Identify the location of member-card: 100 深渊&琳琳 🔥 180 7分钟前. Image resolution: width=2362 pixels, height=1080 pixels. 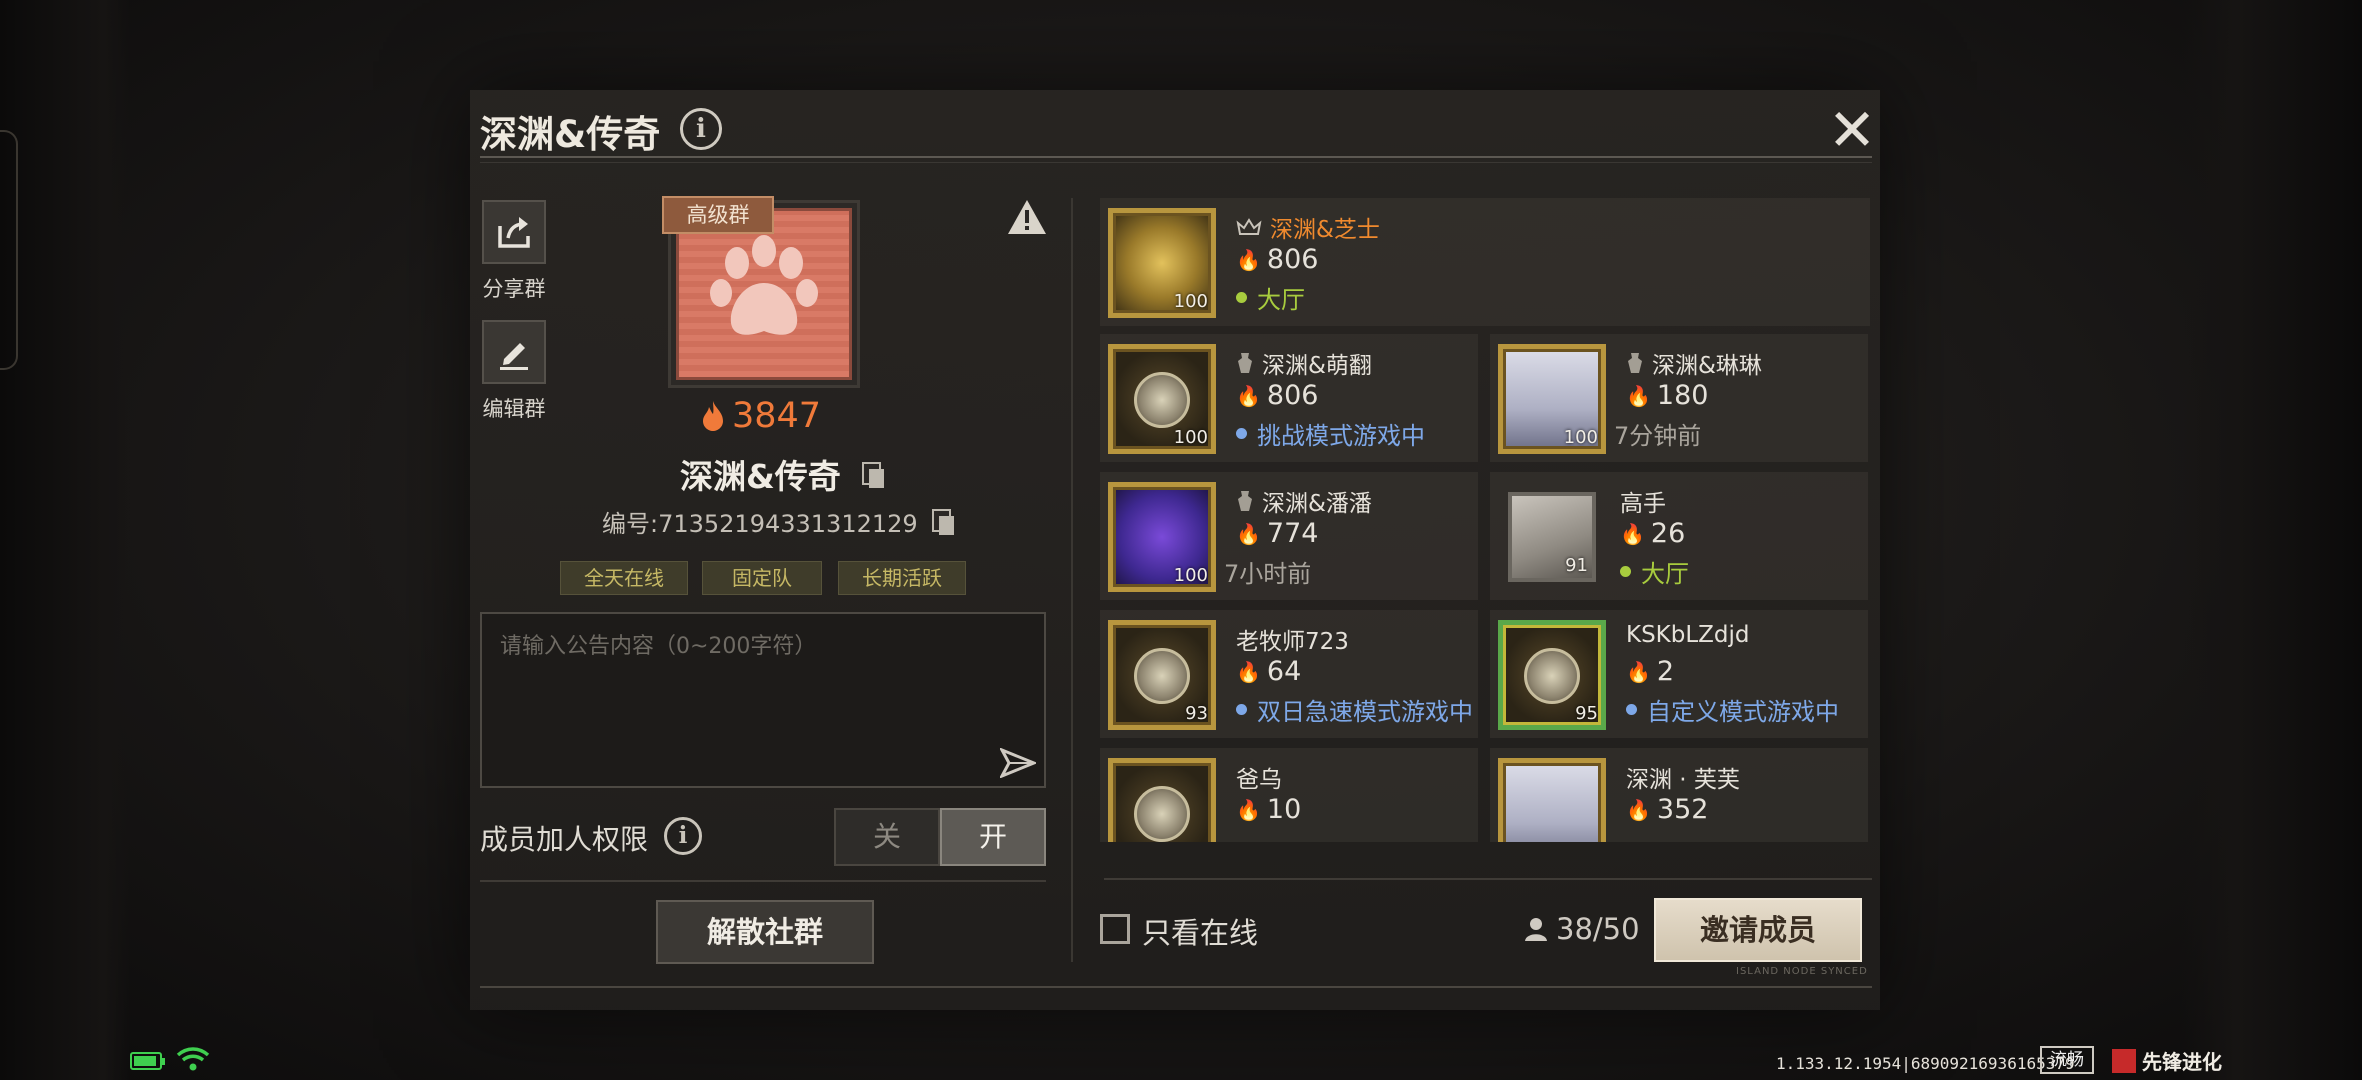
(1679, 398).